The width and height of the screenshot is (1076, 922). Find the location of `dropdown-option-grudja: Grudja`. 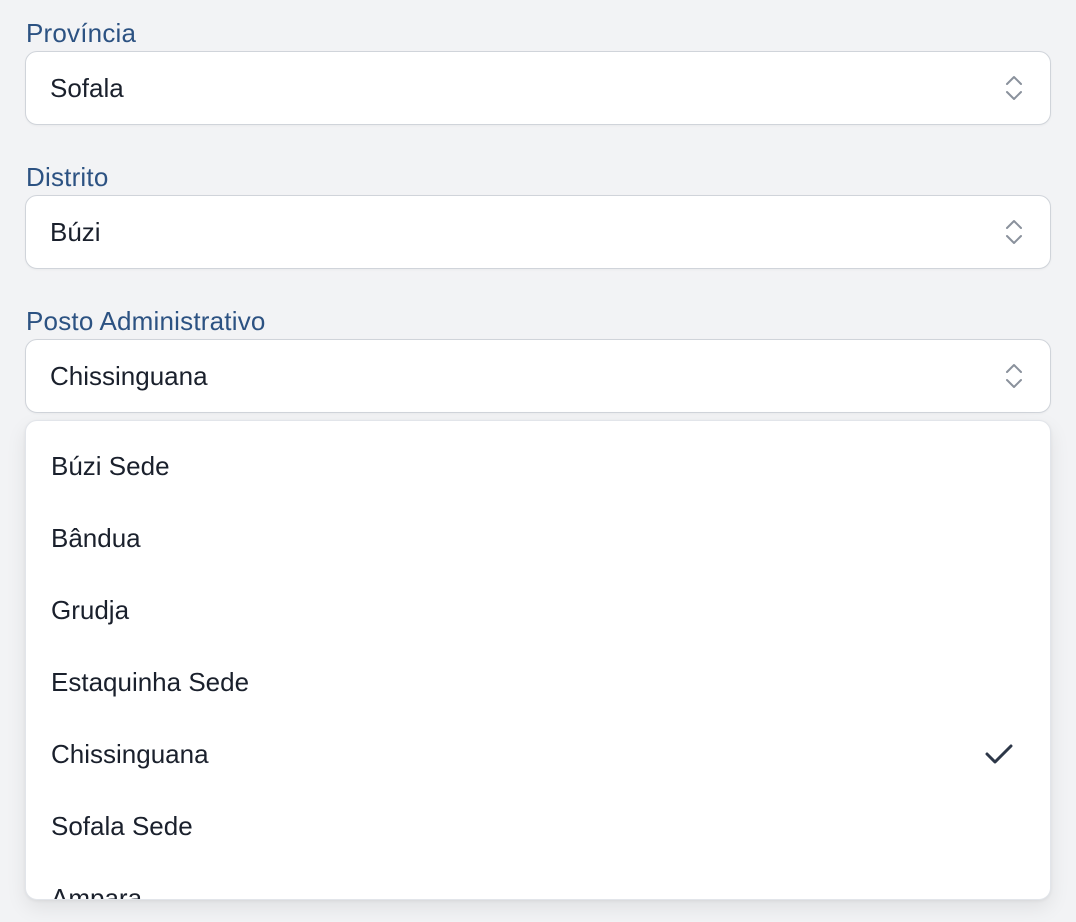

dropdown-option-grudja: Grudja is located at coordinates (538, 610).